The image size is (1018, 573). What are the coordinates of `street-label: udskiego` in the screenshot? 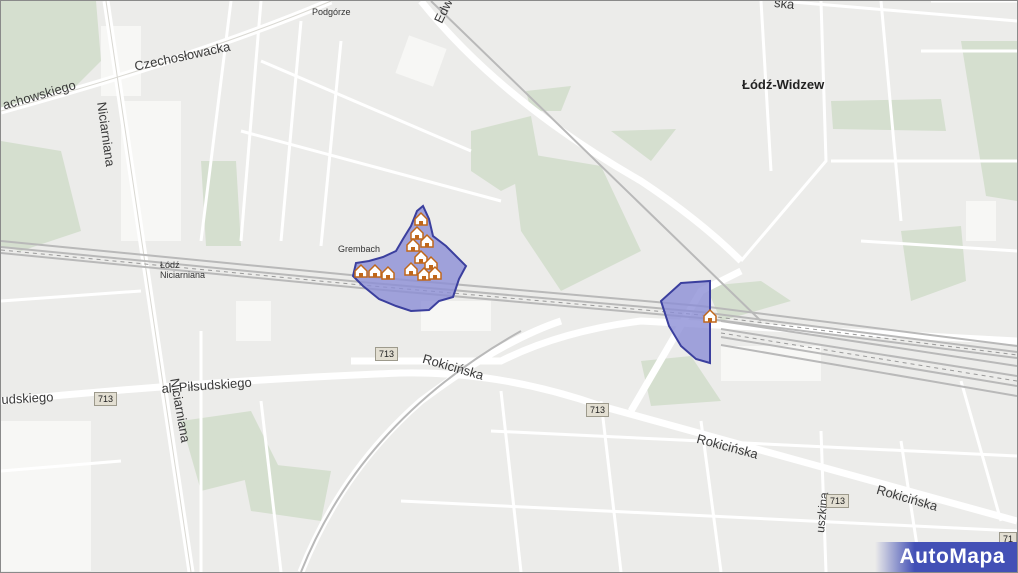 It's located at (27, 398).